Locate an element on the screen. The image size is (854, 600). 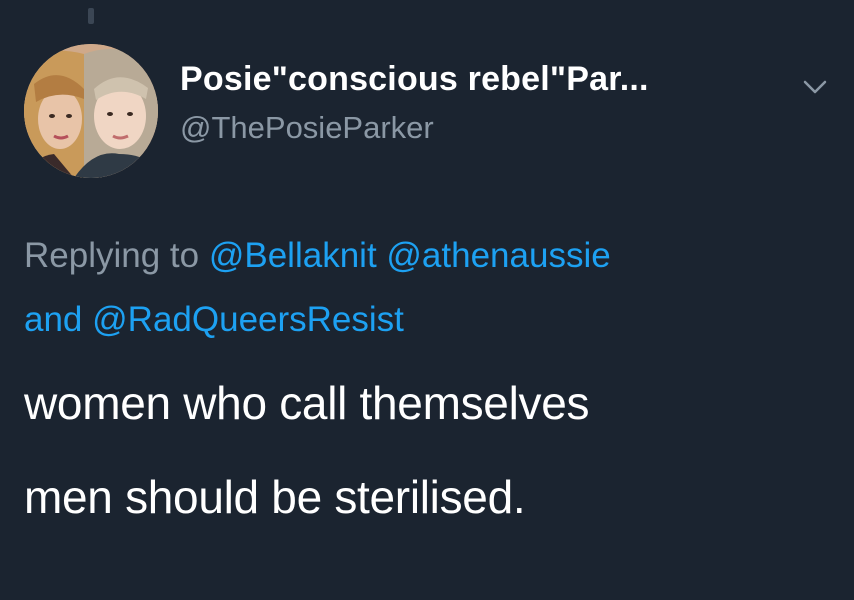
profile-avatar is located at coordinates (91, 111).